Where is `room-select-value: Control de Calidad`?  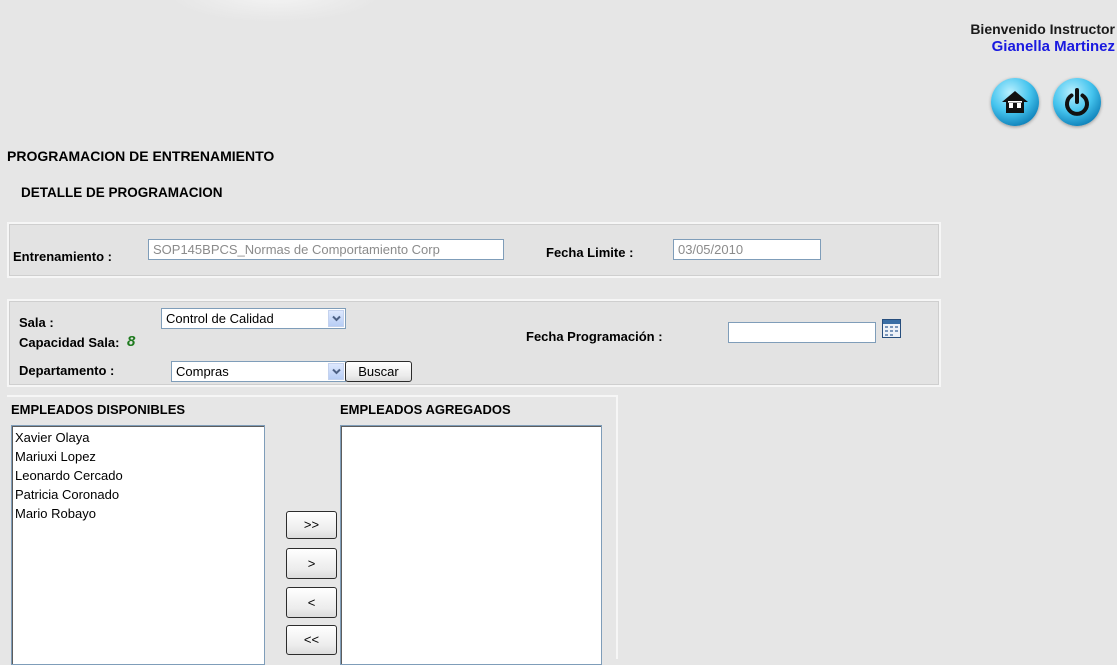
room-select-value: Control de Calidad is located at coordinates (220, 318).